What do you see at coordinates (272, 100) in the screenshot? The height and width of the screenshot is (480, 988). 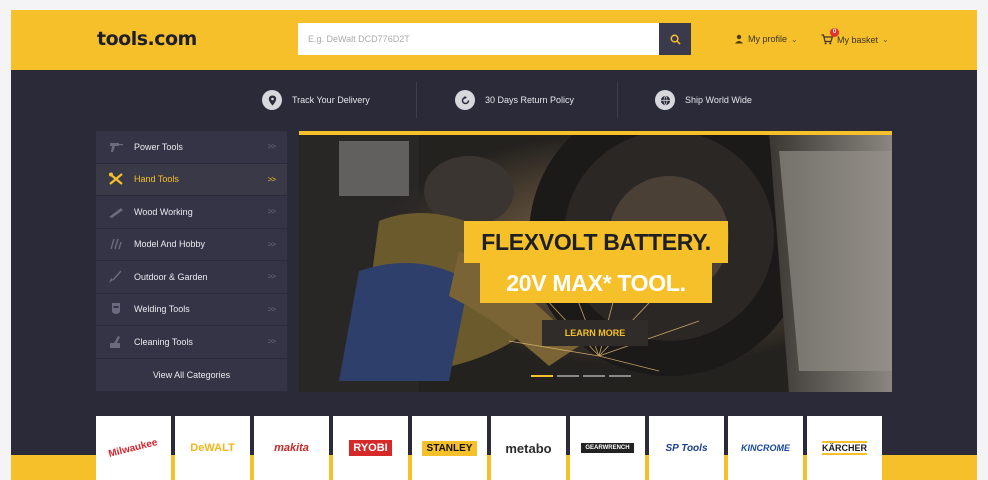 I see `location-pin-icon` at bounding box center [272, 100].